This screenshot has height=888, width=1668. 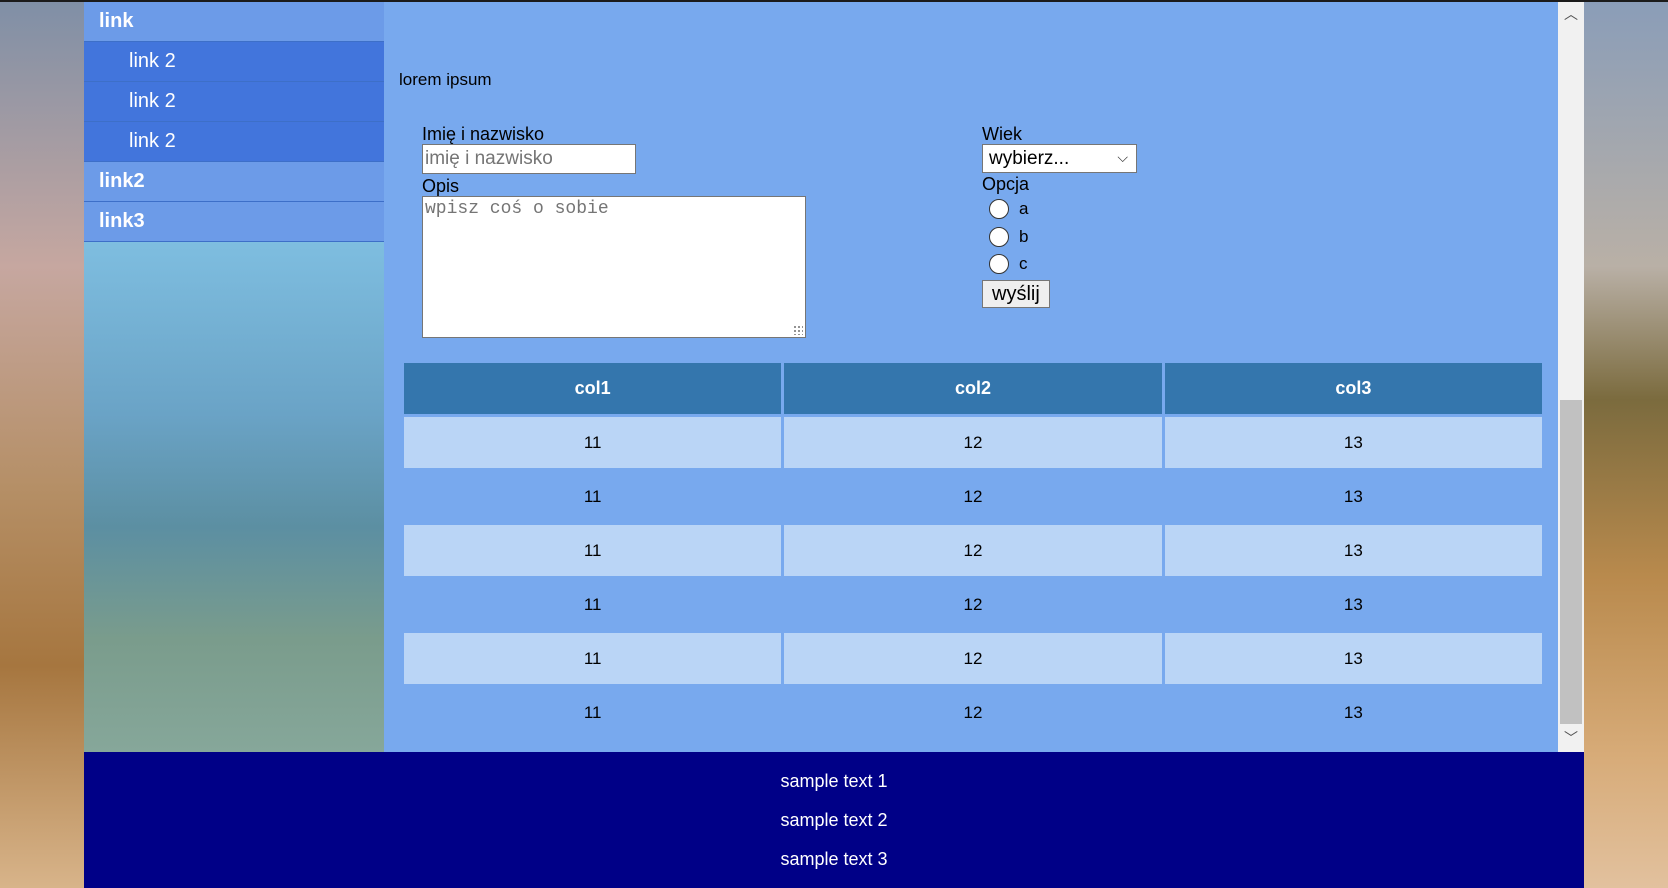 What do you see at coordinates (834, 781) in the screenshot?
I see `footer-text: sample text 1` at bounding box center [834, 781].